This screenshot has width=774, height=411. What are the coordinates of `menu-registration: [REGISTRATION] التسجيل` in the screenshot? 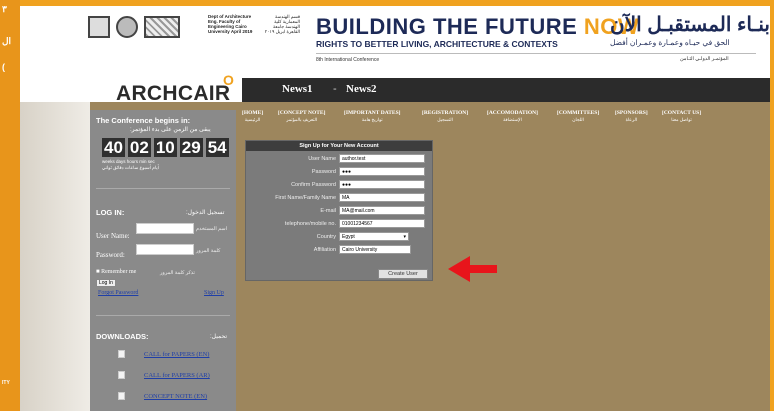 It's located at (445, 116).